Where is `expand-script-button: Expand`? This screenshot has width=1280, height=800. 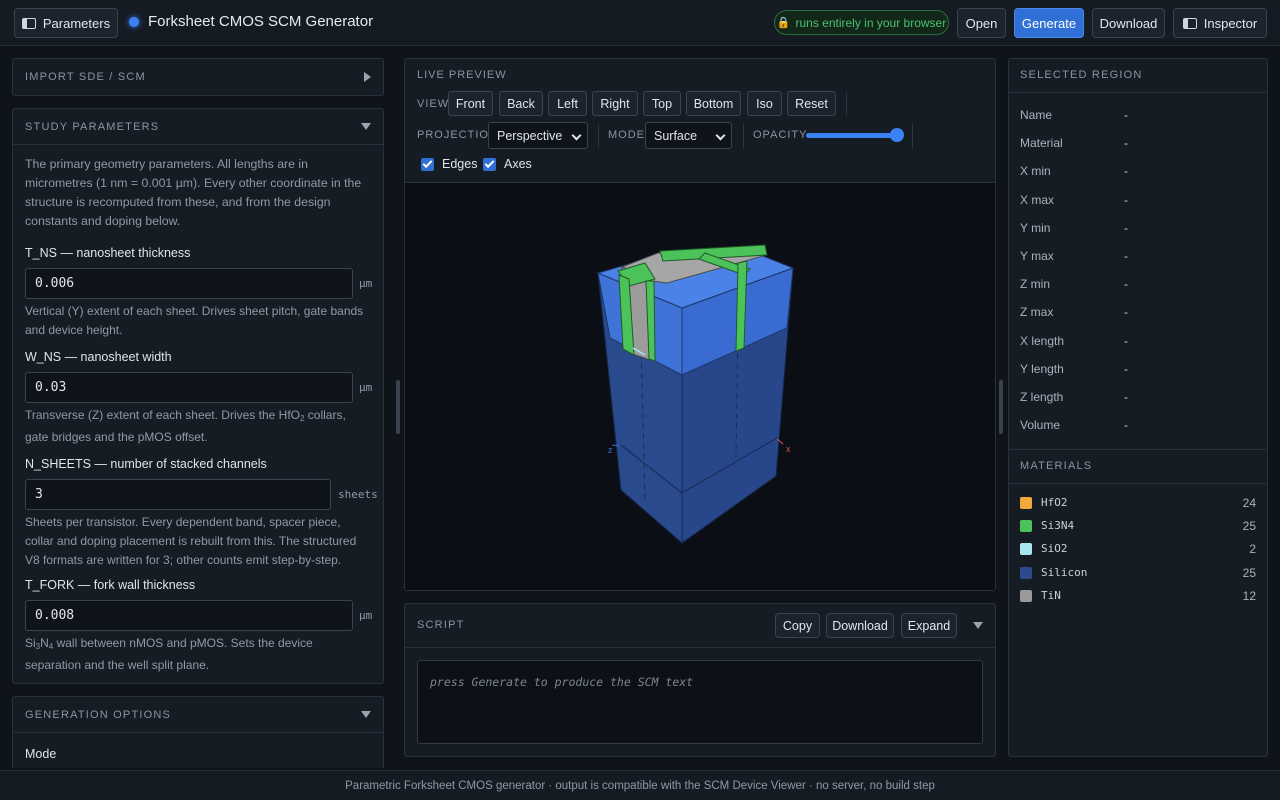
expand-script-button: Expand is located at coordinates (929, 625).